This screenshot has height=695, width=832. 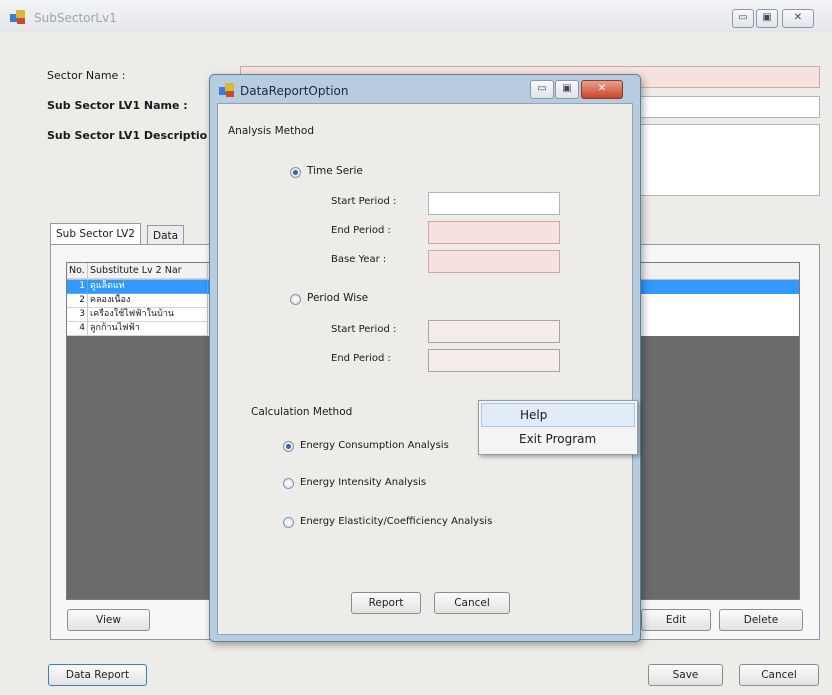 I want to click on energy-elasticity-label: Energy Elasticity/Coefficiency Analysis, so click(x=396, y=521).